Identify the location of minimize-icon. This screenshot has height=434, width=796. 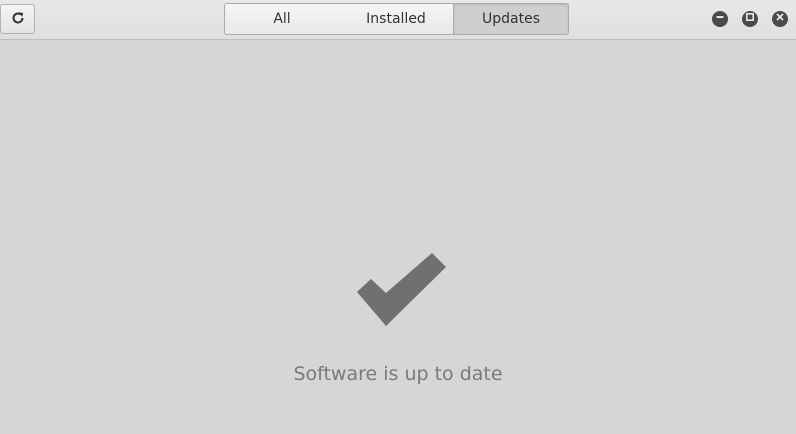
(720, 19).